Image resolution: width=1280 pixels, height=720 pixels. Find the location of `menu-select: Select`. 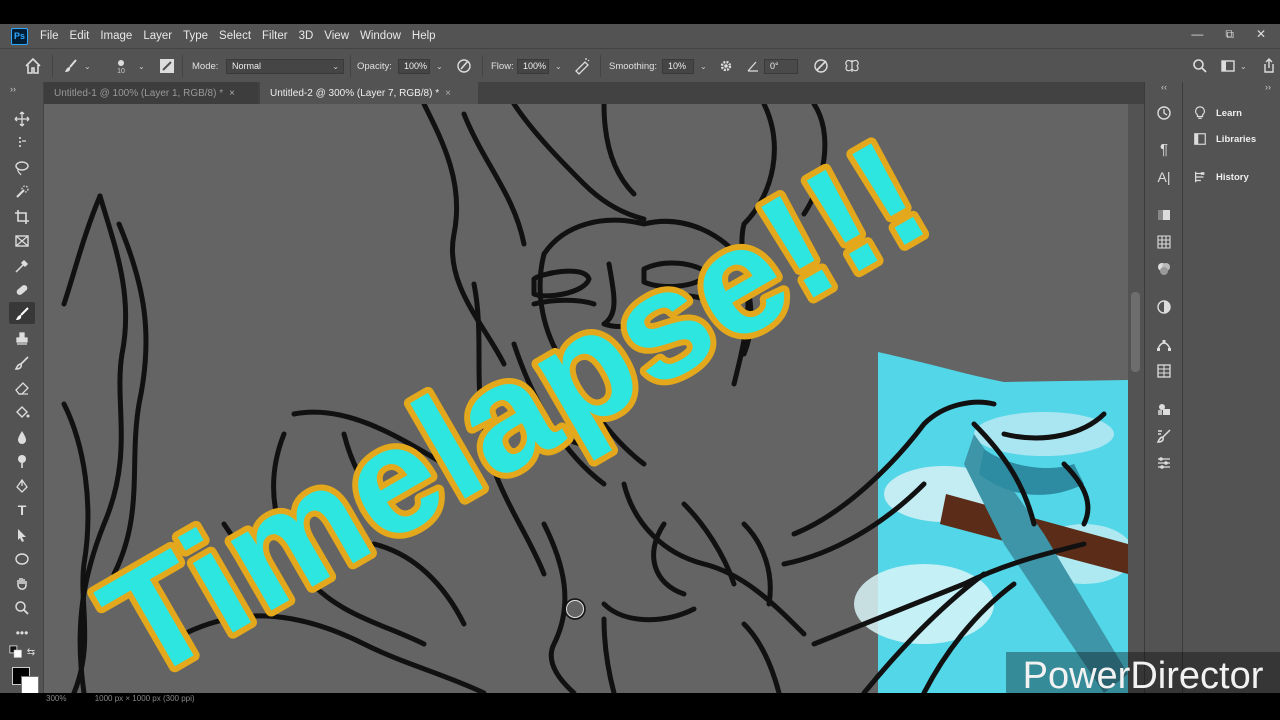

menu-select: Select is located at coordinates (235, 36).